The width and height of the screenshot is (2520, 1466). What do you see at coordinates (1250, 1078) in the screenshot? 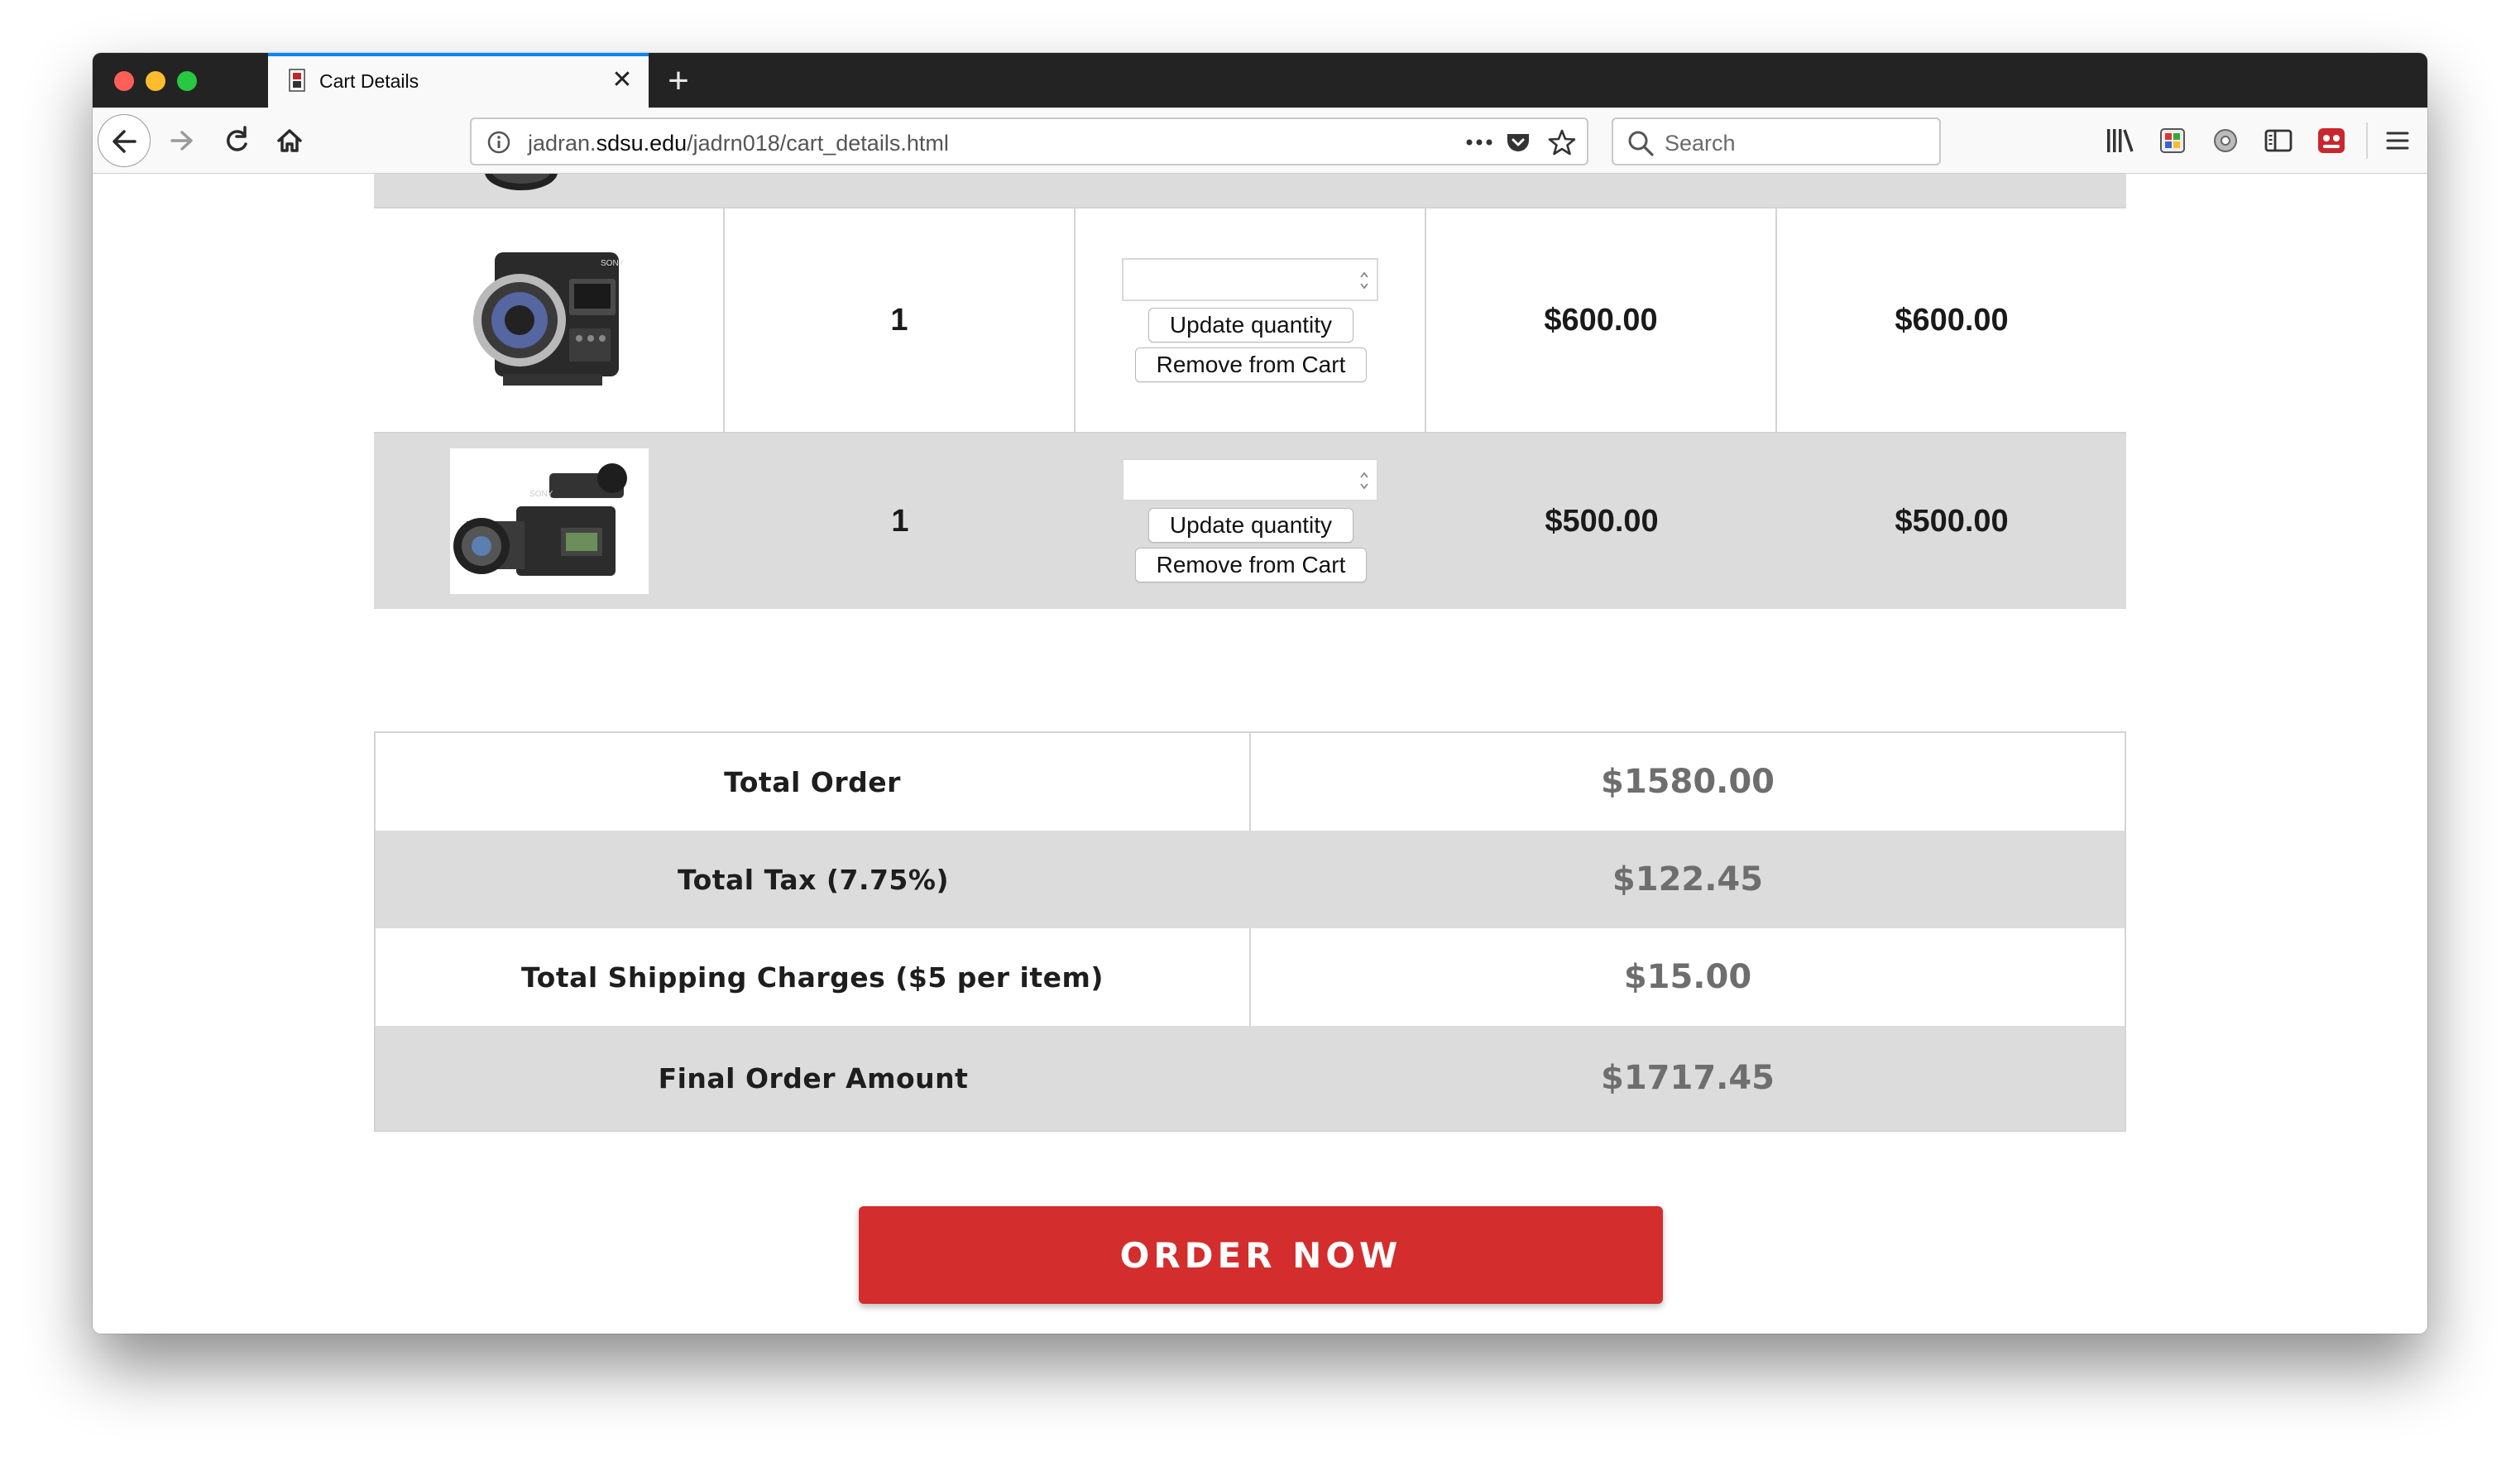
I see `summary-row-final-amount: Final Order Amount $1717.45` at bounding box center [1250, 1078].